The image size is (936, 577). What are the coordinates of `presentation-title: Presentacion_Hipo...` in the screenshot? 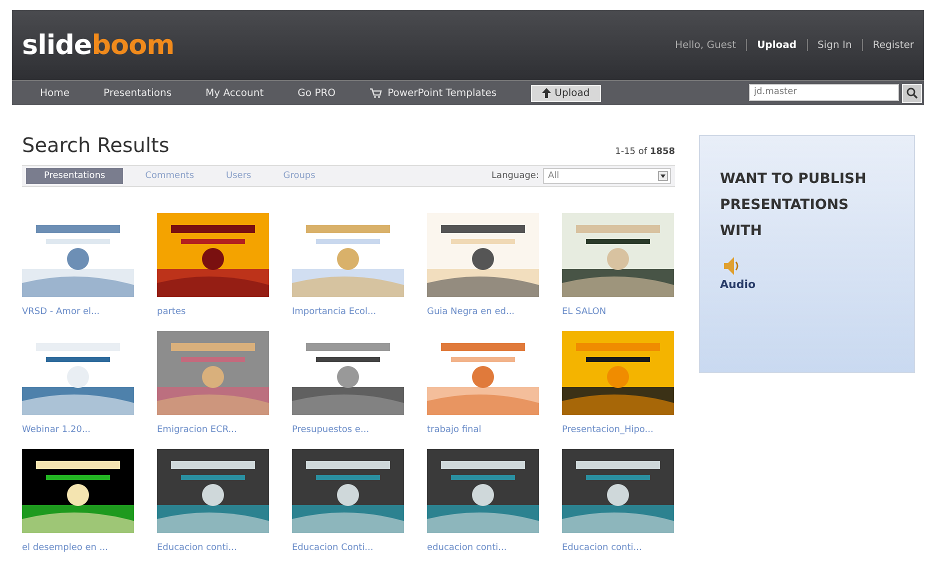 It's located at (618, 430).